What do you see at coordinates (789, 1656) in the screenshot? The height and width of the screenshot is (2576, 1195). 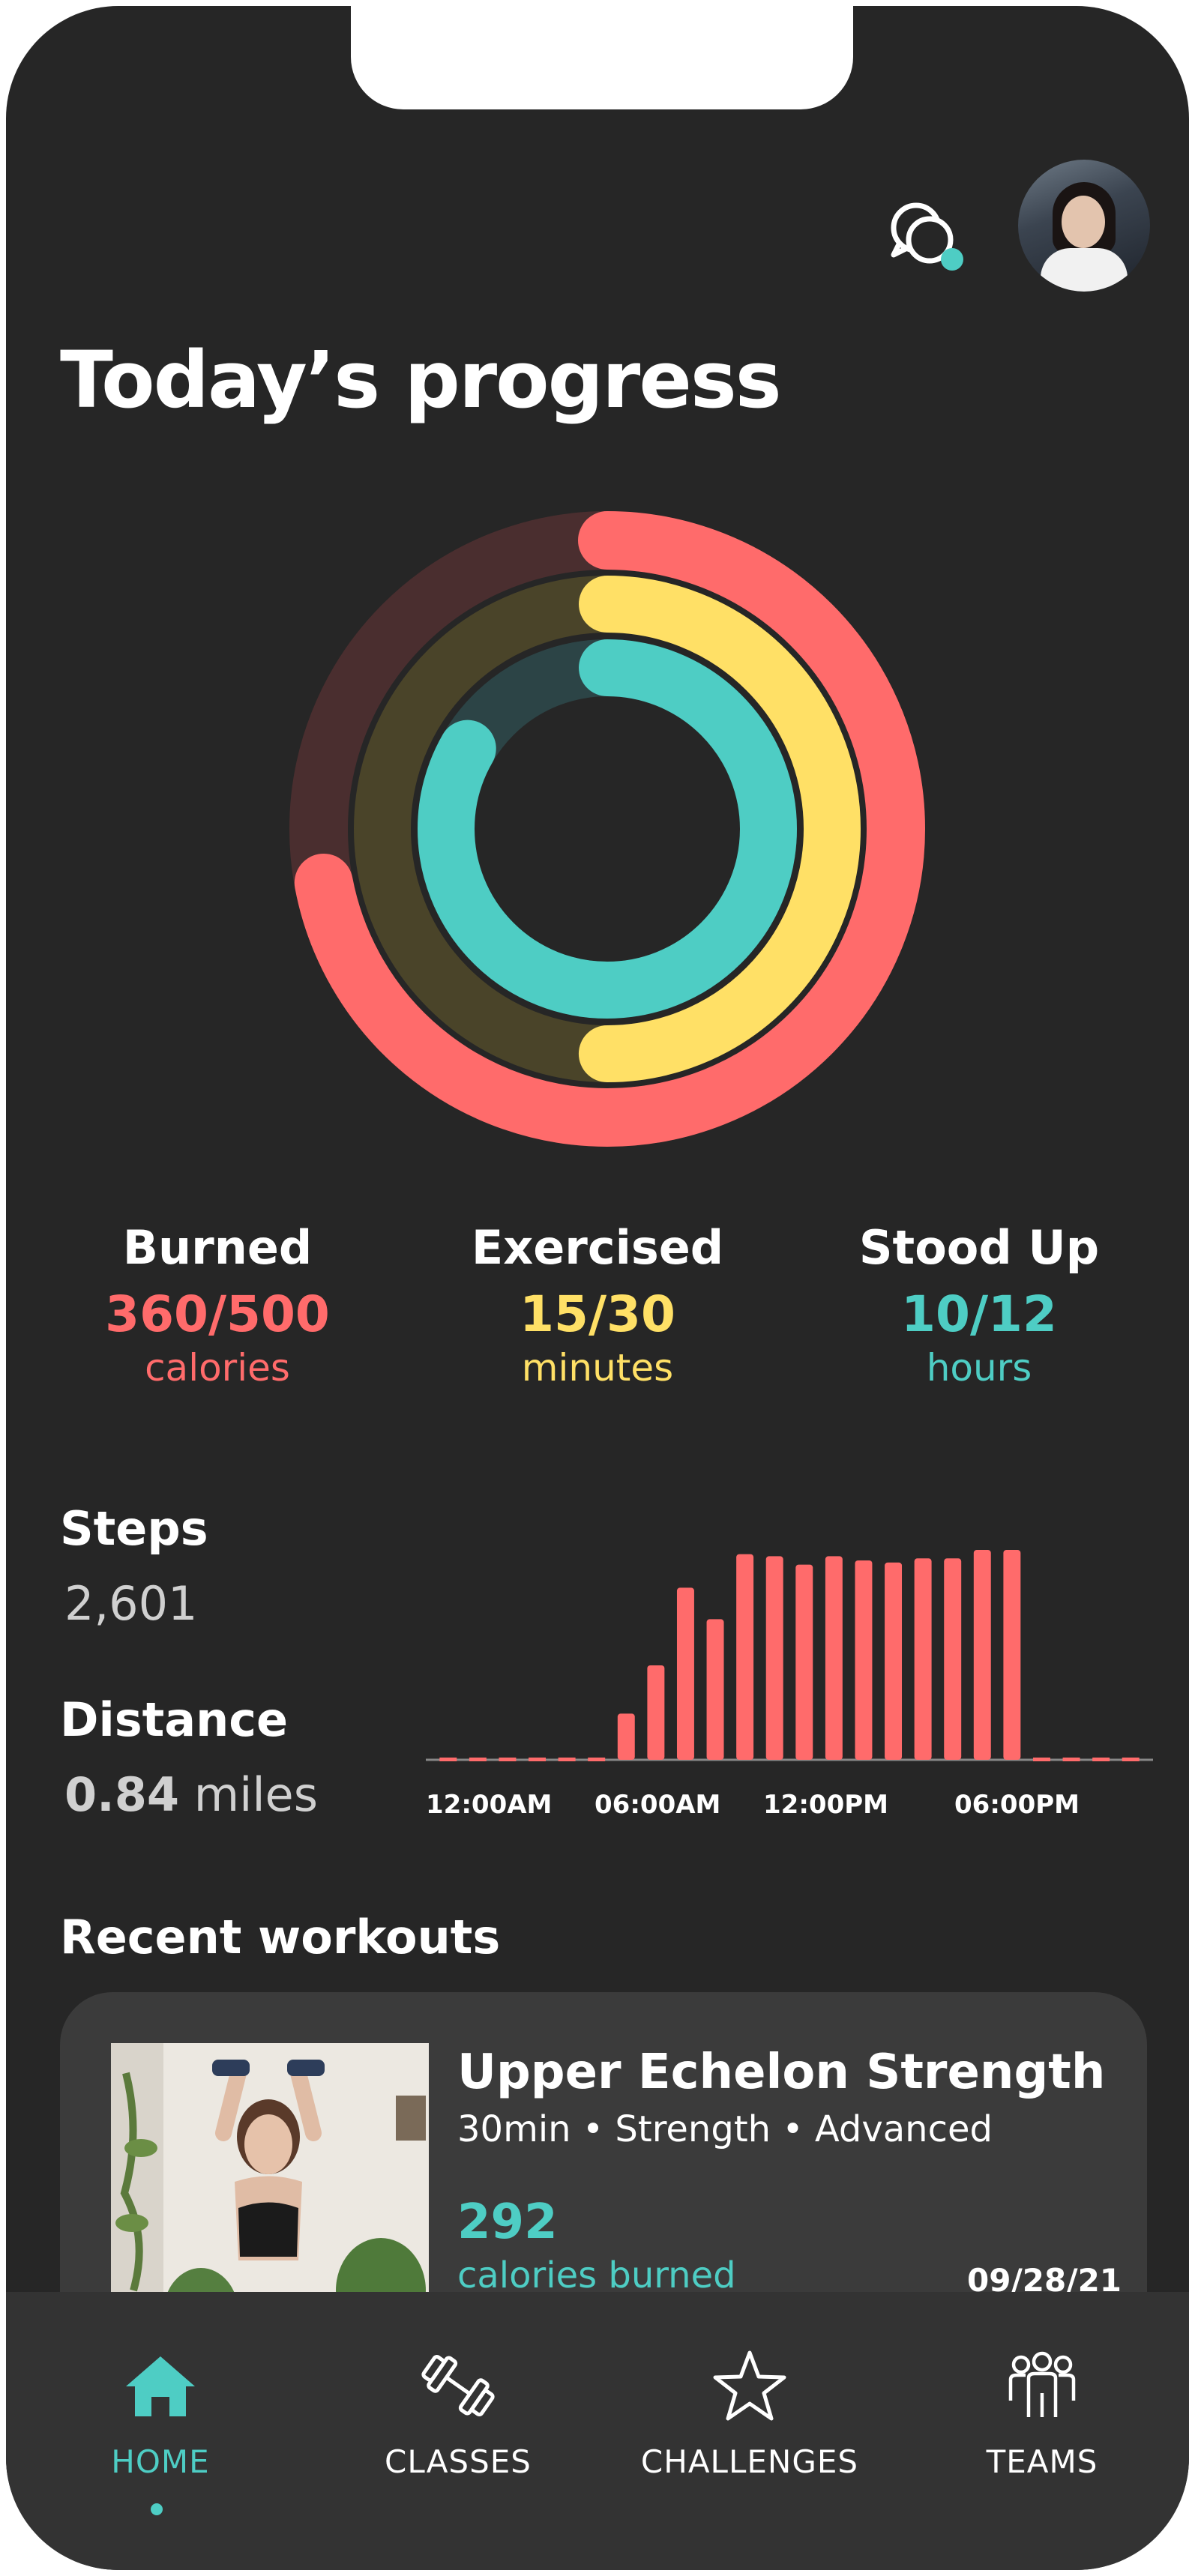 I see `steps-bar-chart` at bounding box center [789, 1656].